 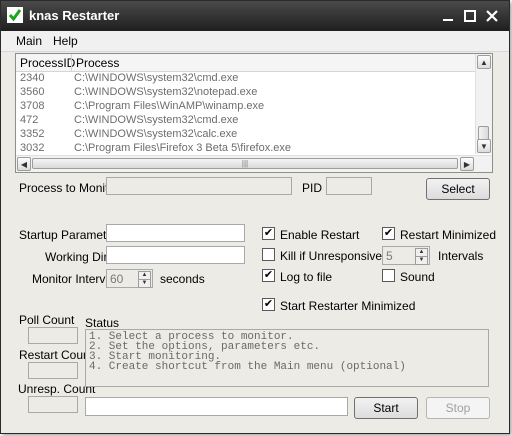 What do you see at coordinates (175, 233) in the screenshot?
I see `startup-parameters-field` at bounding box center [175, 233].